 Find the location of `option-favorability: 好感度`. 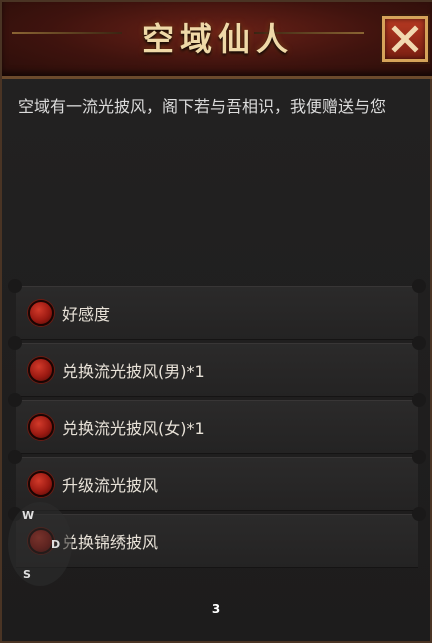

option-favorability: 好感度 is located at coordinates (217, 309).